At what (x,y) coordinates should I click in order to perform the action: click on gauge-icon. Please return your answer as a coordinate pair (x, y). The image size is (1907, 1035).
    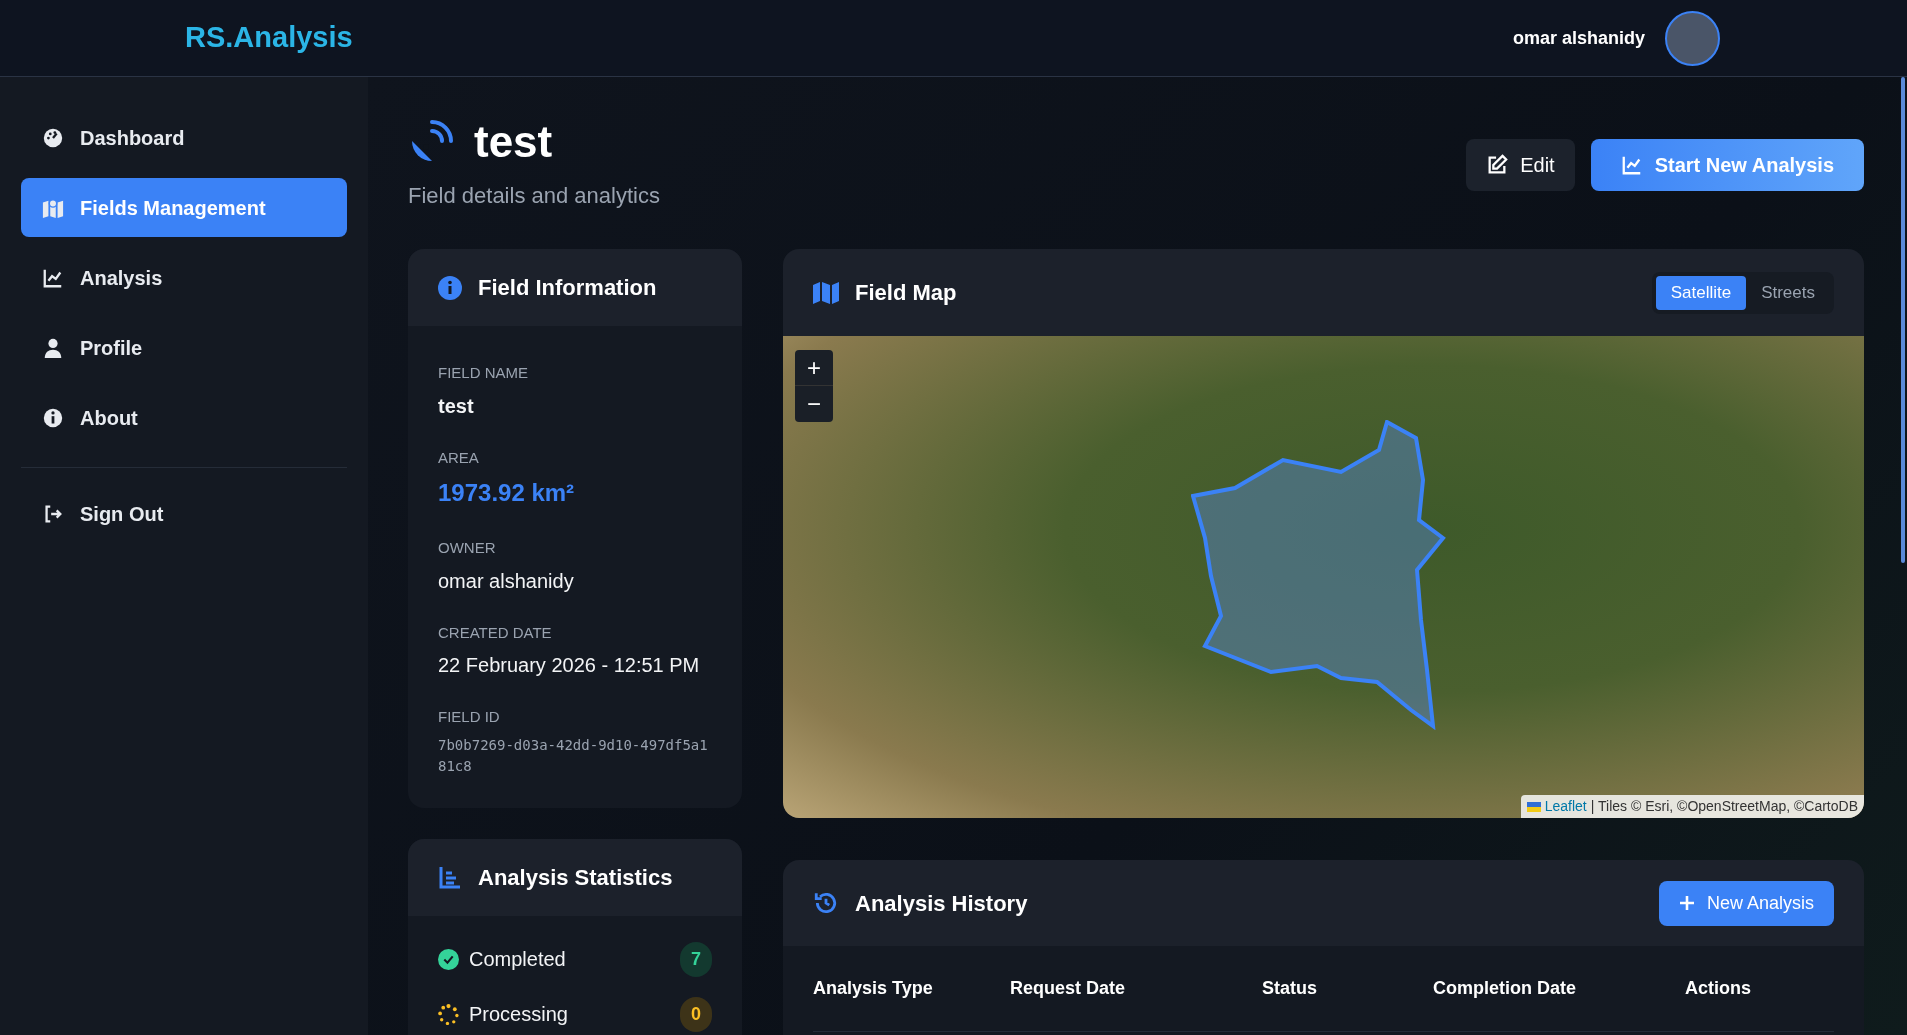
    Looking at the image, I should click on (53, 137).